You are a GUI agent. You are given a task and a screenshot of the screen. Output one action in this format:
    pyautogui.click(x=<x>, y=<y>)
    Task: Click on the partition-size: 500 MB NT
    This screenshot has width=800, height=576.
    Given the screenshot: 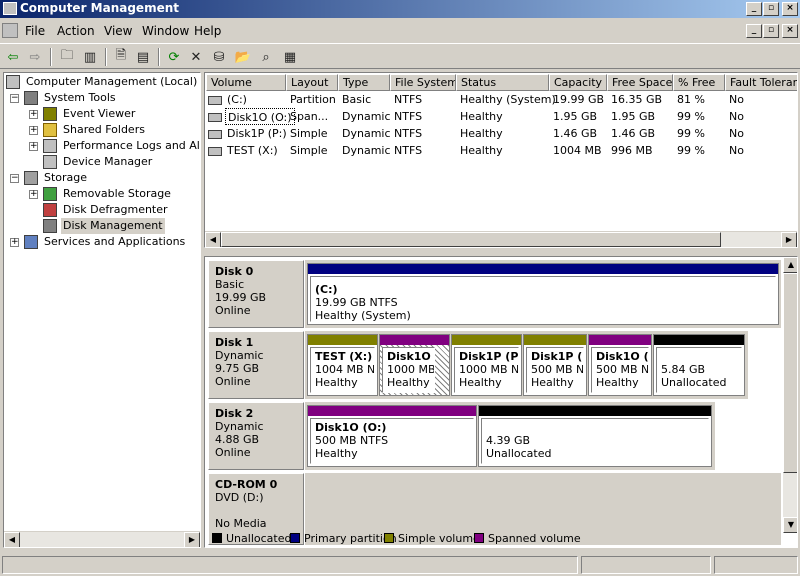 What is the action you would take?
    pyautogui.click(x=557, y=369)
    